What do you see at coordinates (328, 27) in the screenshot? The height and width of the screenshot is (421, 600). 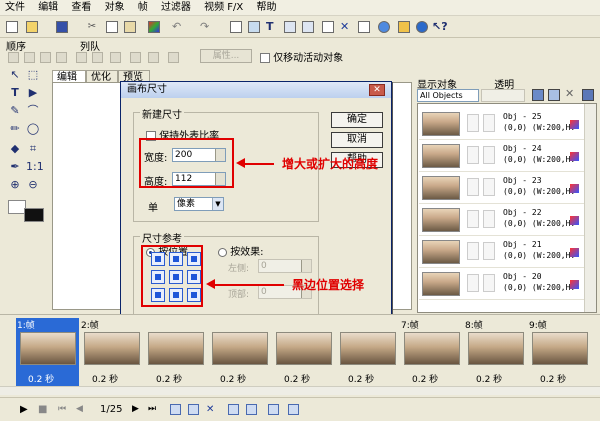 I see `crop-icon` at bounding box center [328, 27].